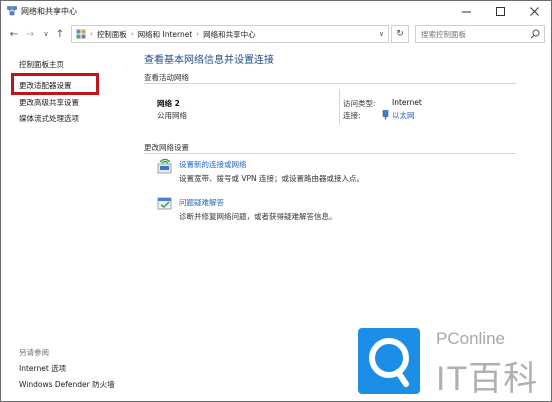 The height and width of the screenshot is (402, 552). I want to click on watermark-brand: PConline, so click(470, 338).